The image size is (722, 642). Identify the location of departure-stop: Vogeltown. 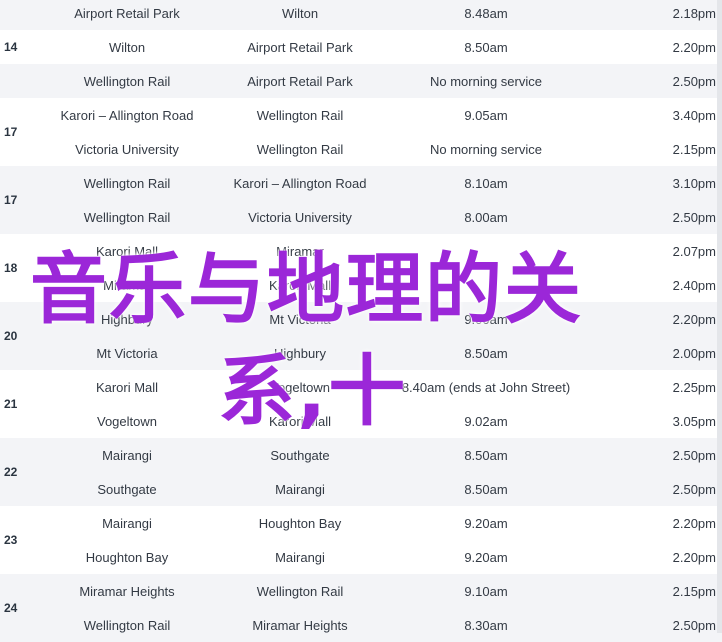
(127, 421).